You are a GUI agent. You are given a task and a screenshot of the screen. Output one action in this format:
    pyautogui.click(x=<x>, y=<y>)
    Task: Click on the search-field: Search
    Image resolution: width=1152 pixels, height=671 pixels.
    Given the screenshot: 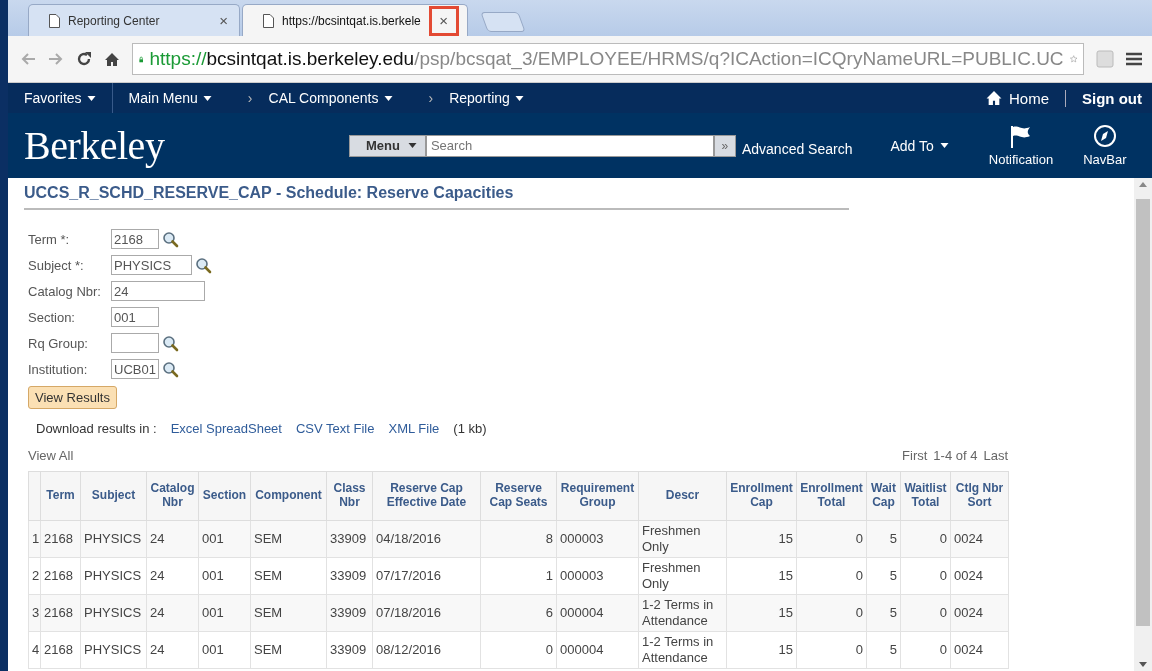 What is the action you would take?
    pyautogui.click(x=569, y=145)
    